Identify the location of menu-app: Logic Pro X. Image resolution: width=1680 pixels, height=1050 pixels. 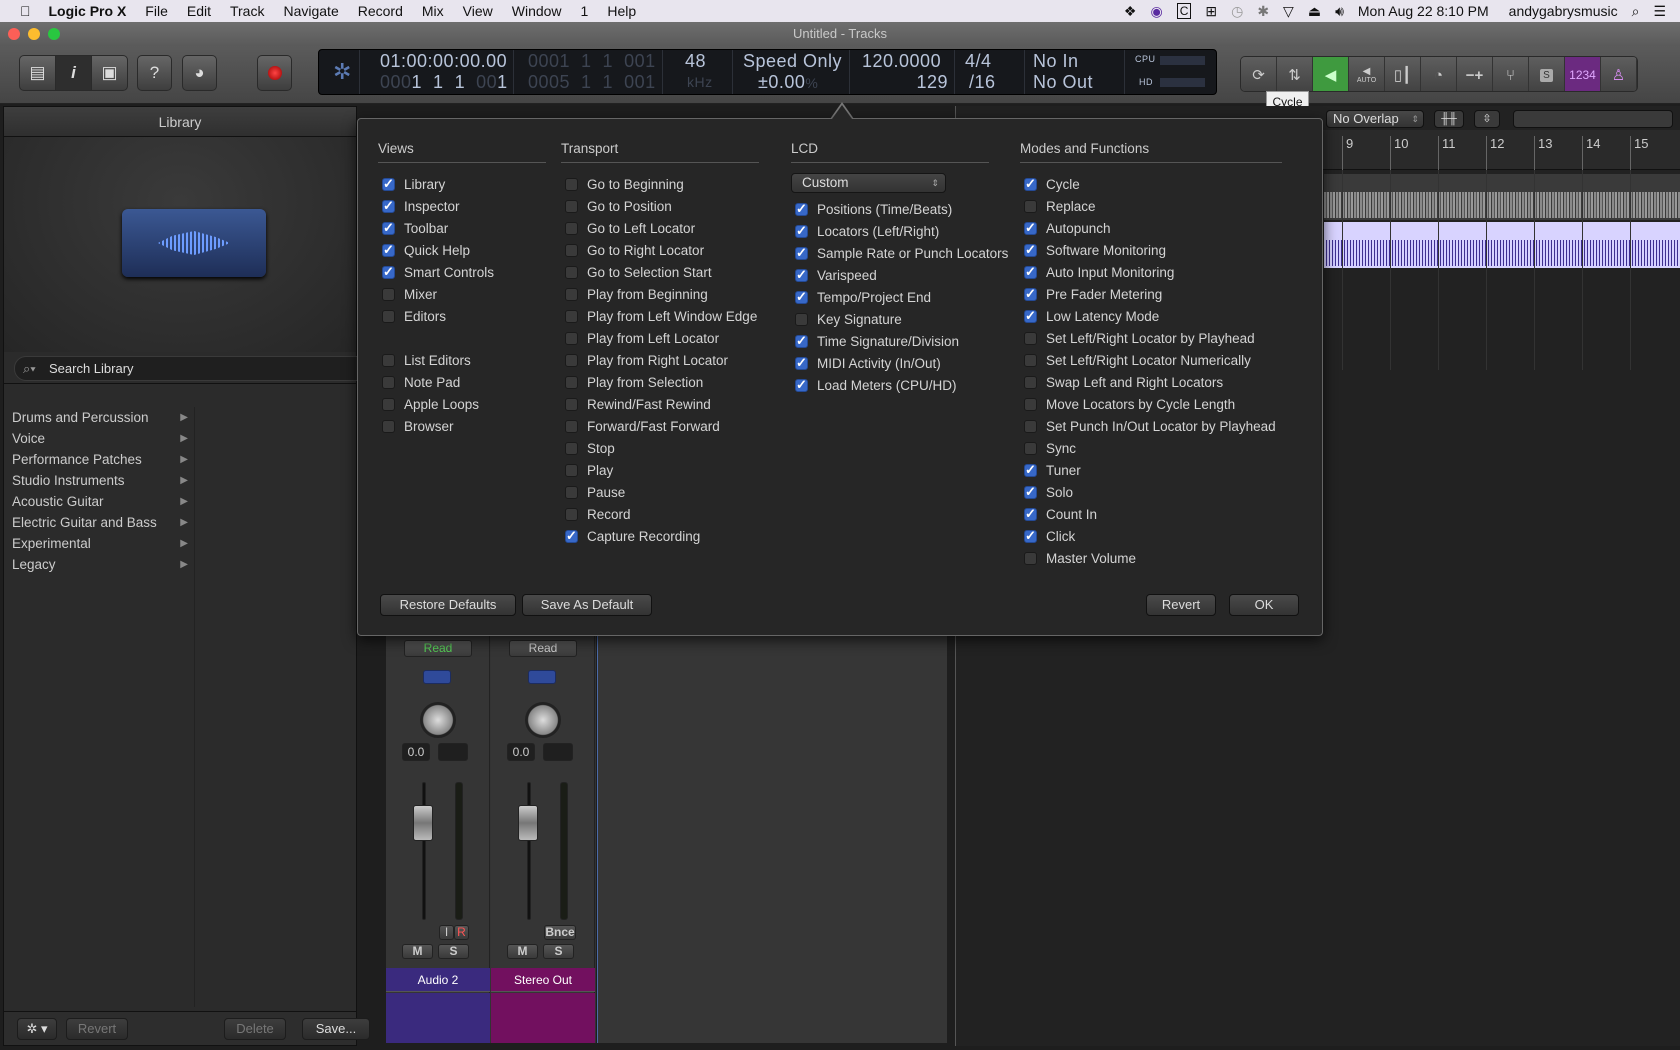
(88, 11).